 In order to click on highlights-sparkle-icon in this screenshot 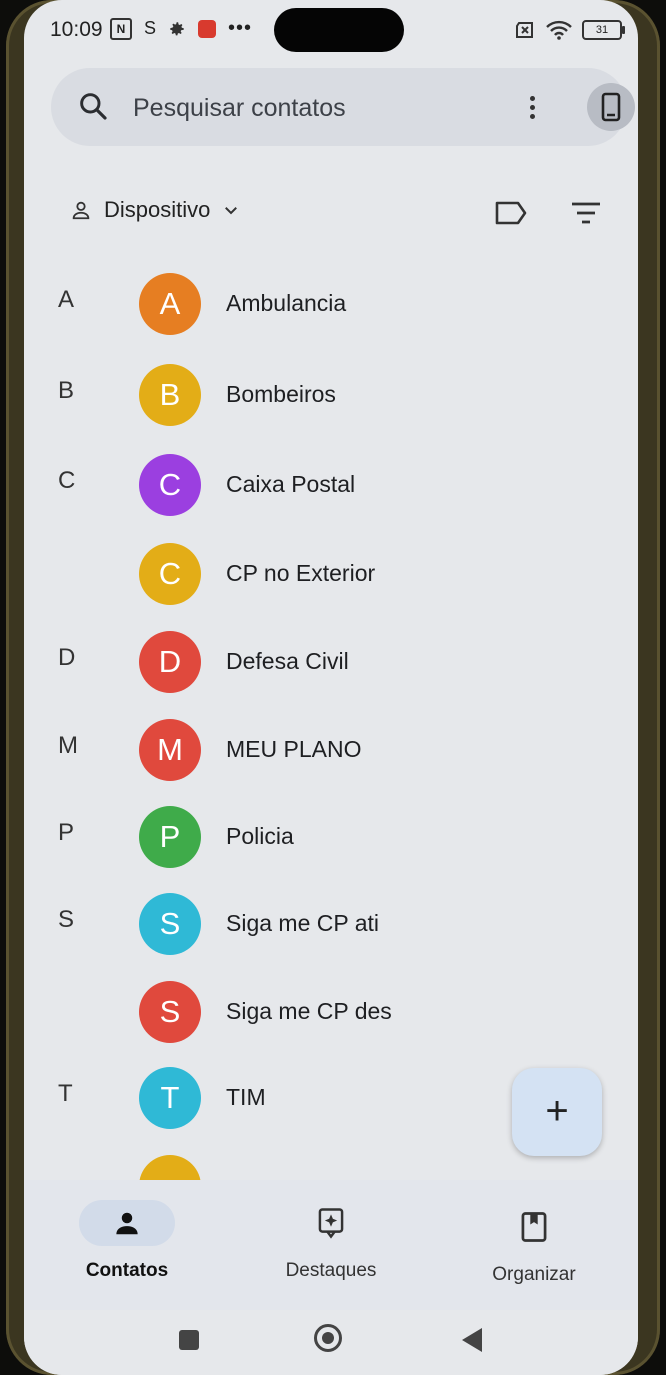, I will do `click(331, 1223)`.